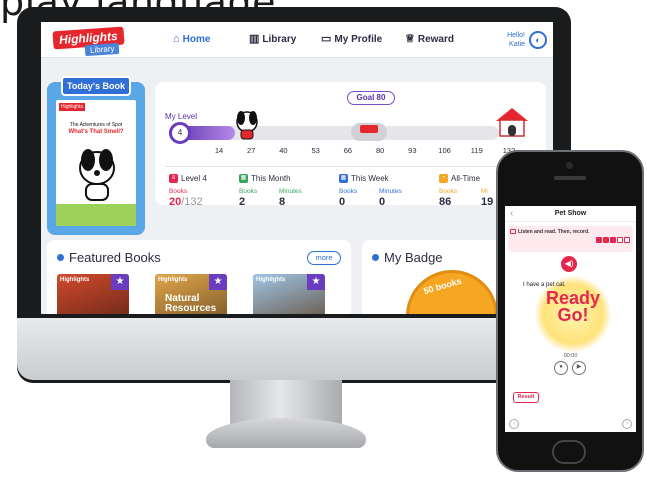 This screenshot has height=482, width=647. Describe the element at coordinates (93, 294) in the screenshot. I see `featured-book-1: Highlights ★` at that location.